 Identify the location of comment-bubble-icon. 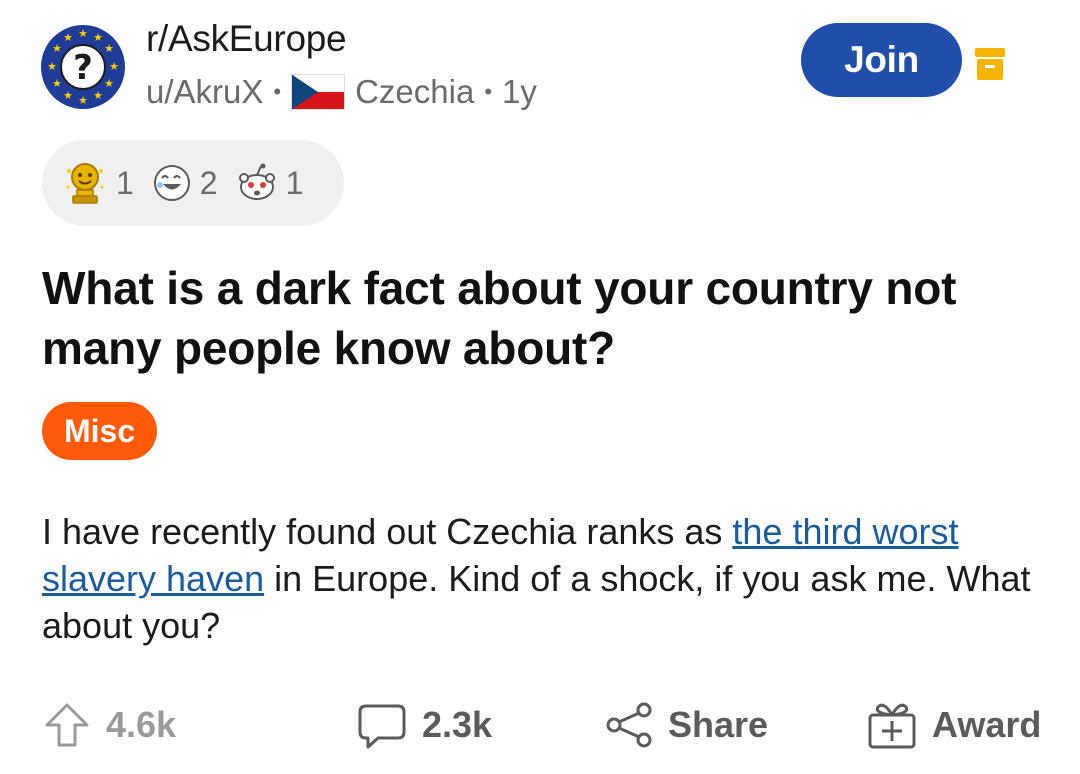
(382, 726).